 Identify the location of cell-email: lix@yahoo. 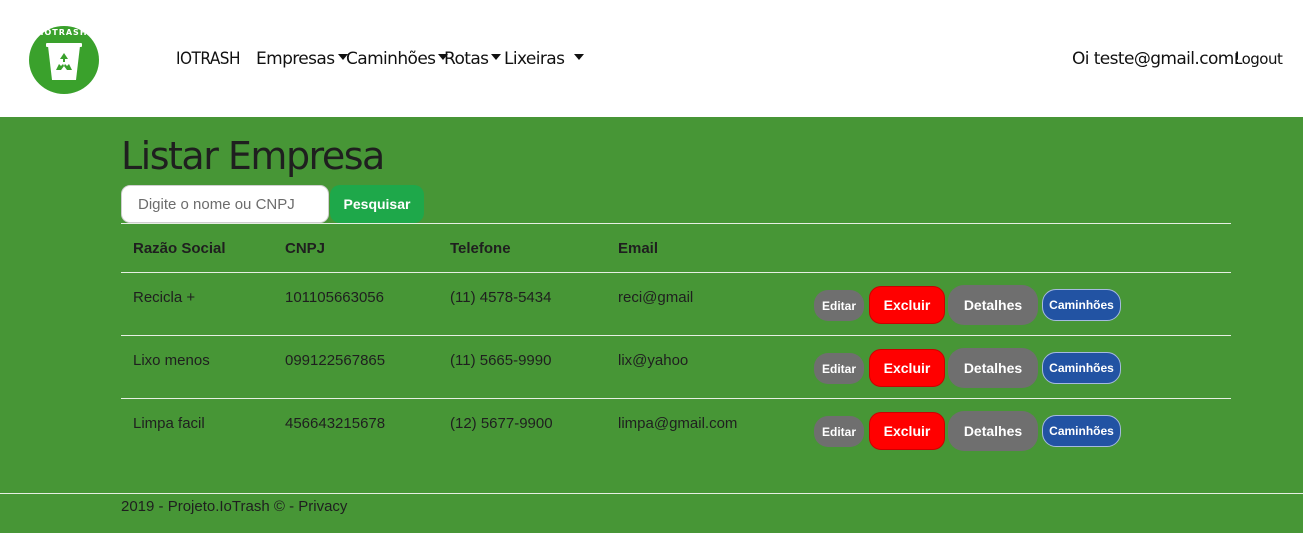
(653, 360).